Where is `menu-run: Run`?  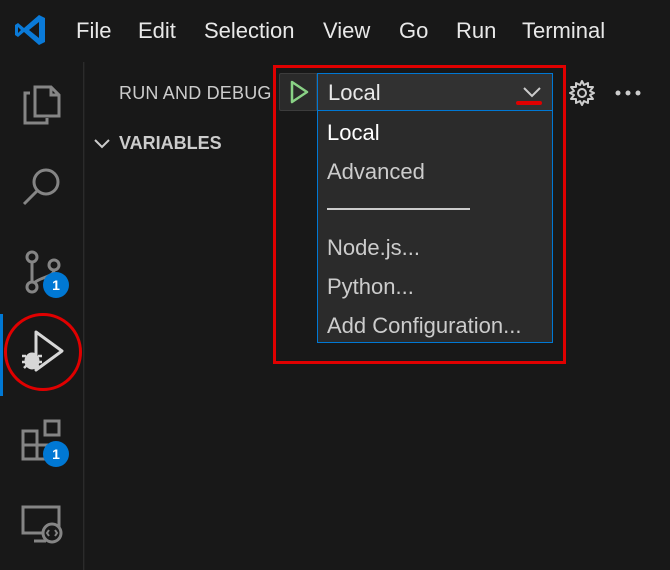
menu-run: Run is located at coordinates (476, 31).